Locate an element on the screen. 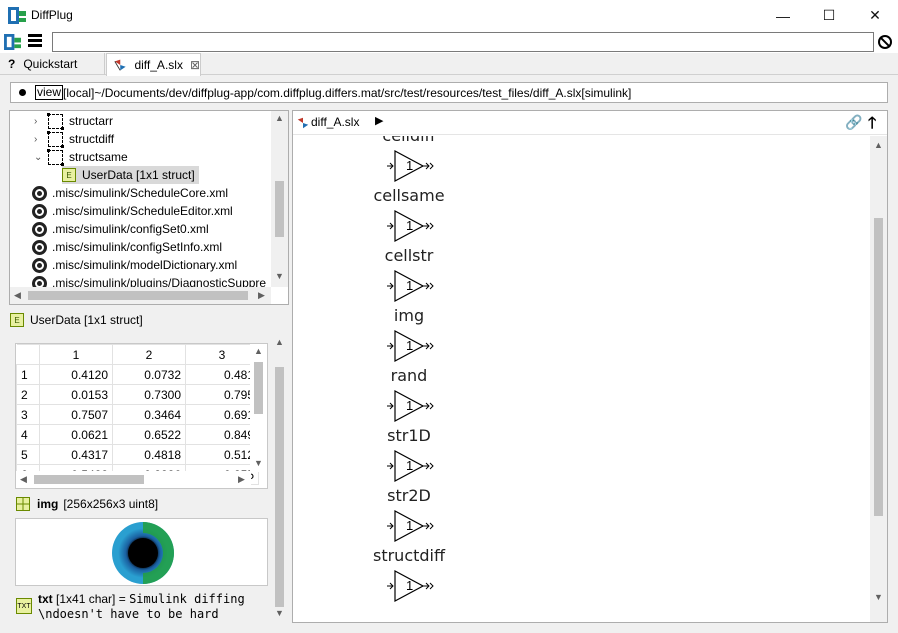 The image size is (898, 633). tree-item-label: .misc/simulink/configSetInfo.xml is located at coordinates (137, 247).